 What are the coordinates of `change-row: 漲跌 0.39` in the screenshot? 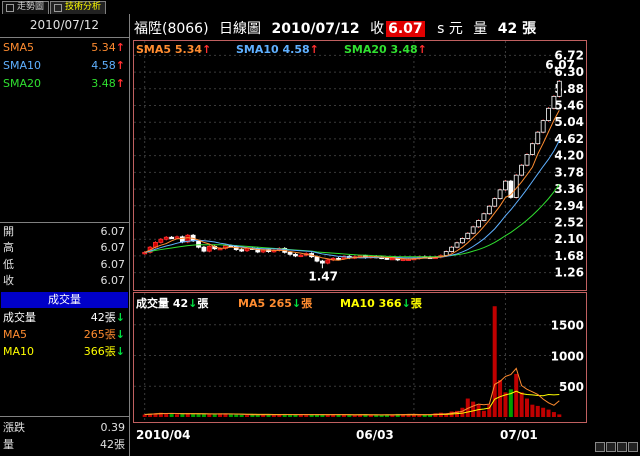 It's located at (64, 428).